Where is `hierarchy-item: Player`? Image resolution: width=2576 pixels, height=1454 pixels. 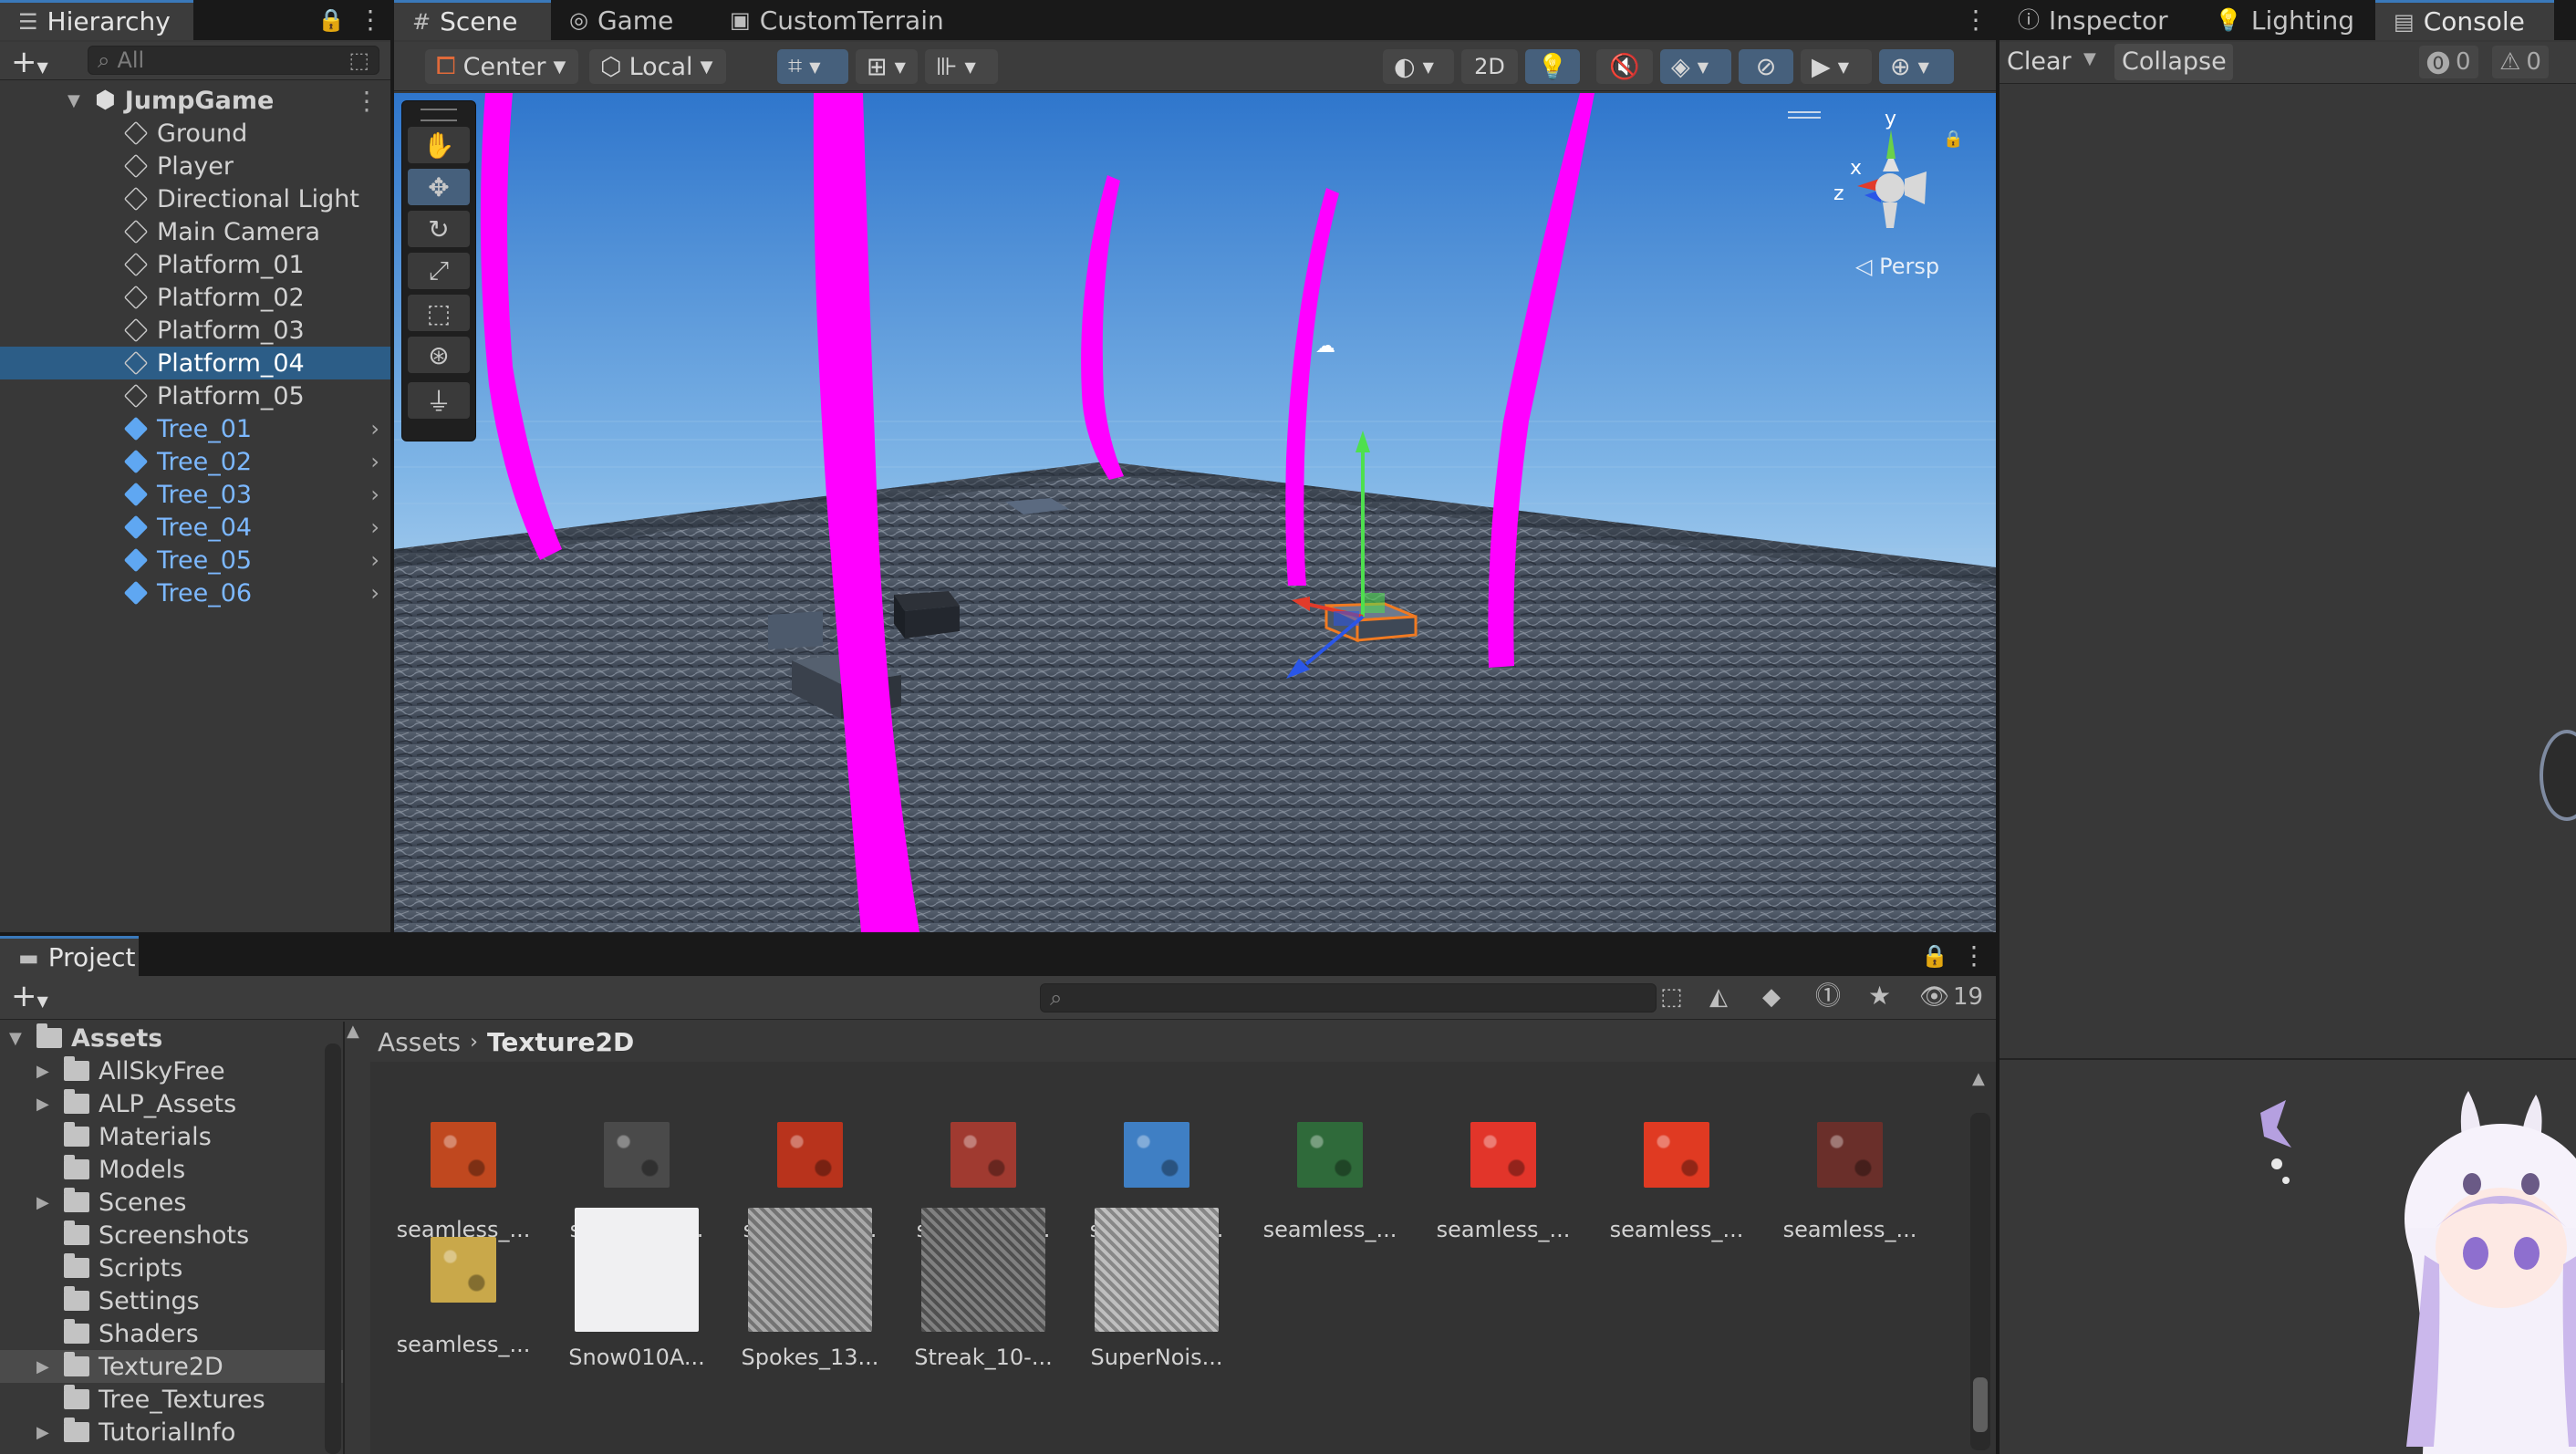 hierarchy-item: Player is located at coordinates (195, 166).